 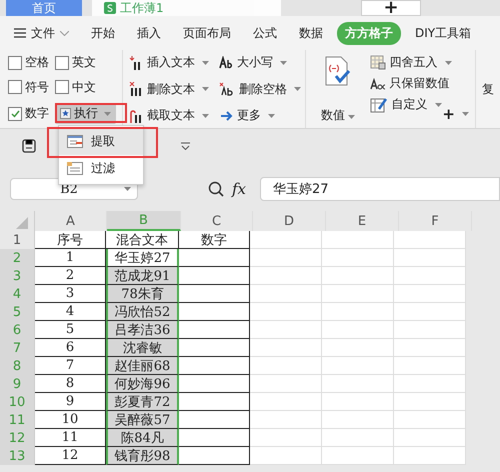 I want to click on table-cell: 吕孝洁36, so click(x=142, y=330).